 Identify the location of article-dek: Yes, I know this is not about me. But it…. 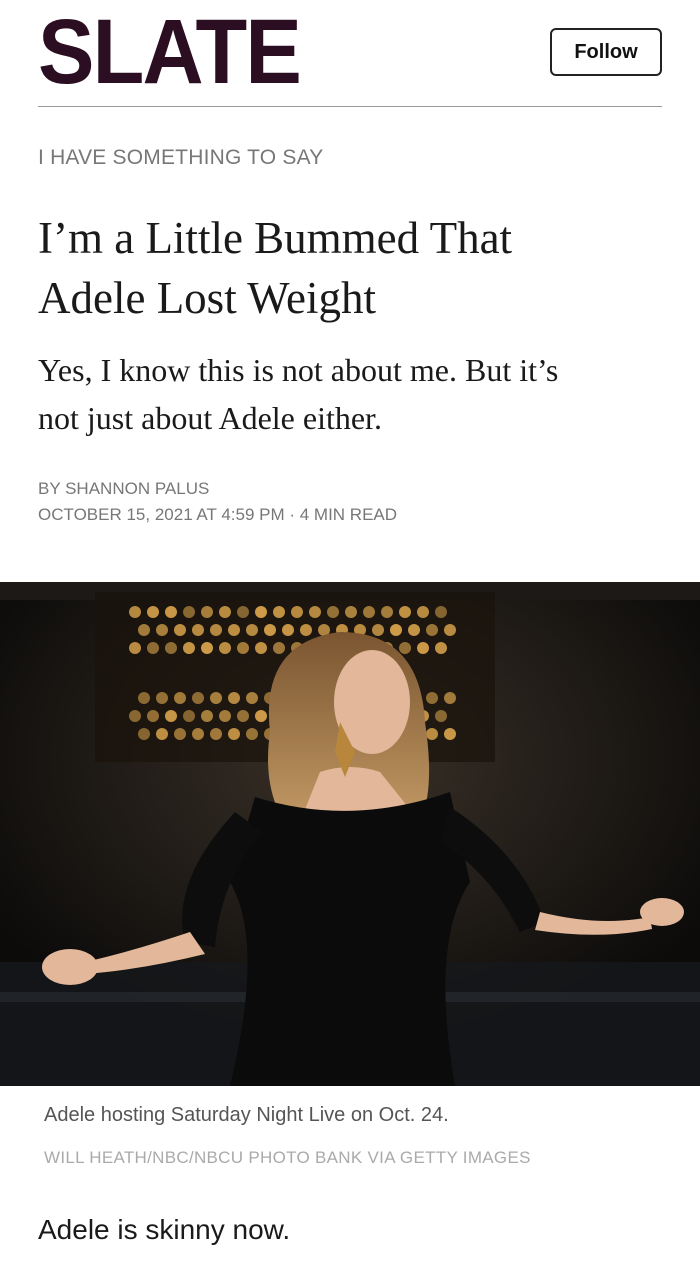
(353, 394).